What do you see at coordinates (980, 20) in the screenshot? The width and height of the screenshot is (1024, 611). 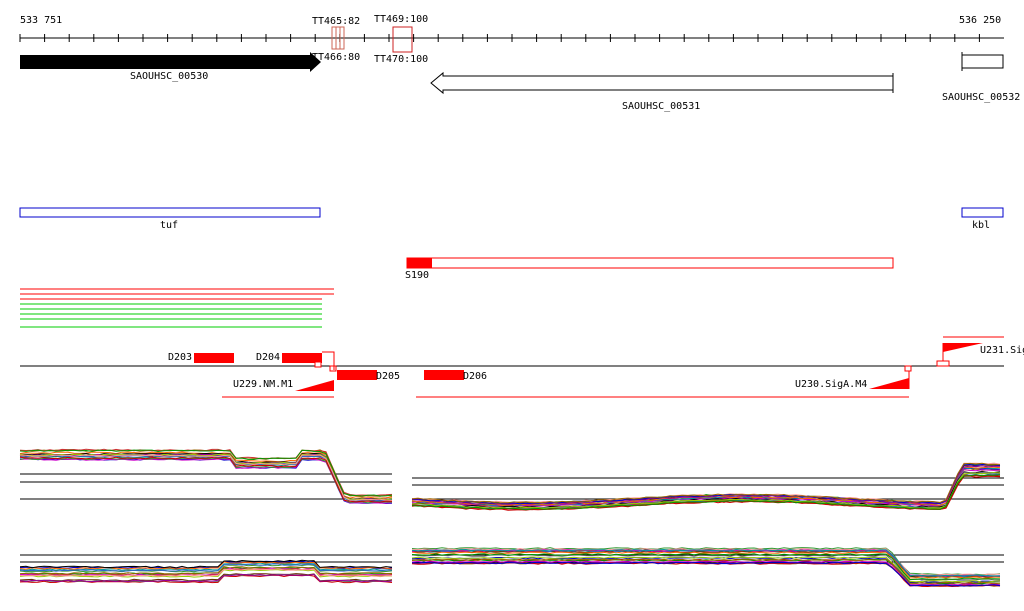 I see `end-coordinate: 536 250` at bounding box center [980, 20].